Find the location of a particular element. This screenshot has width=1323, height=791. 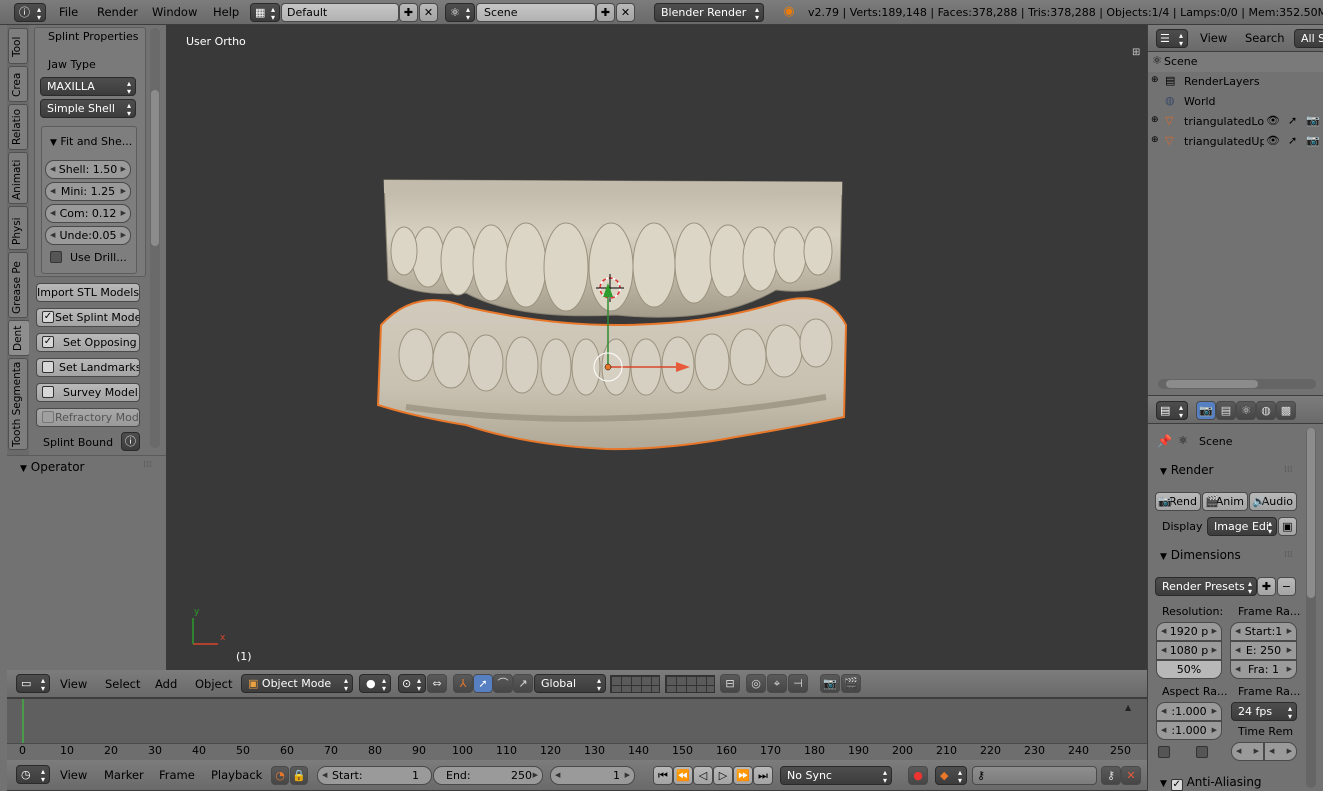

outliner-row-triangulated-upper: ⊕ ▽ triangulatedUpp 👁 ➚ 📷 is located at coordinates (1235, 142).